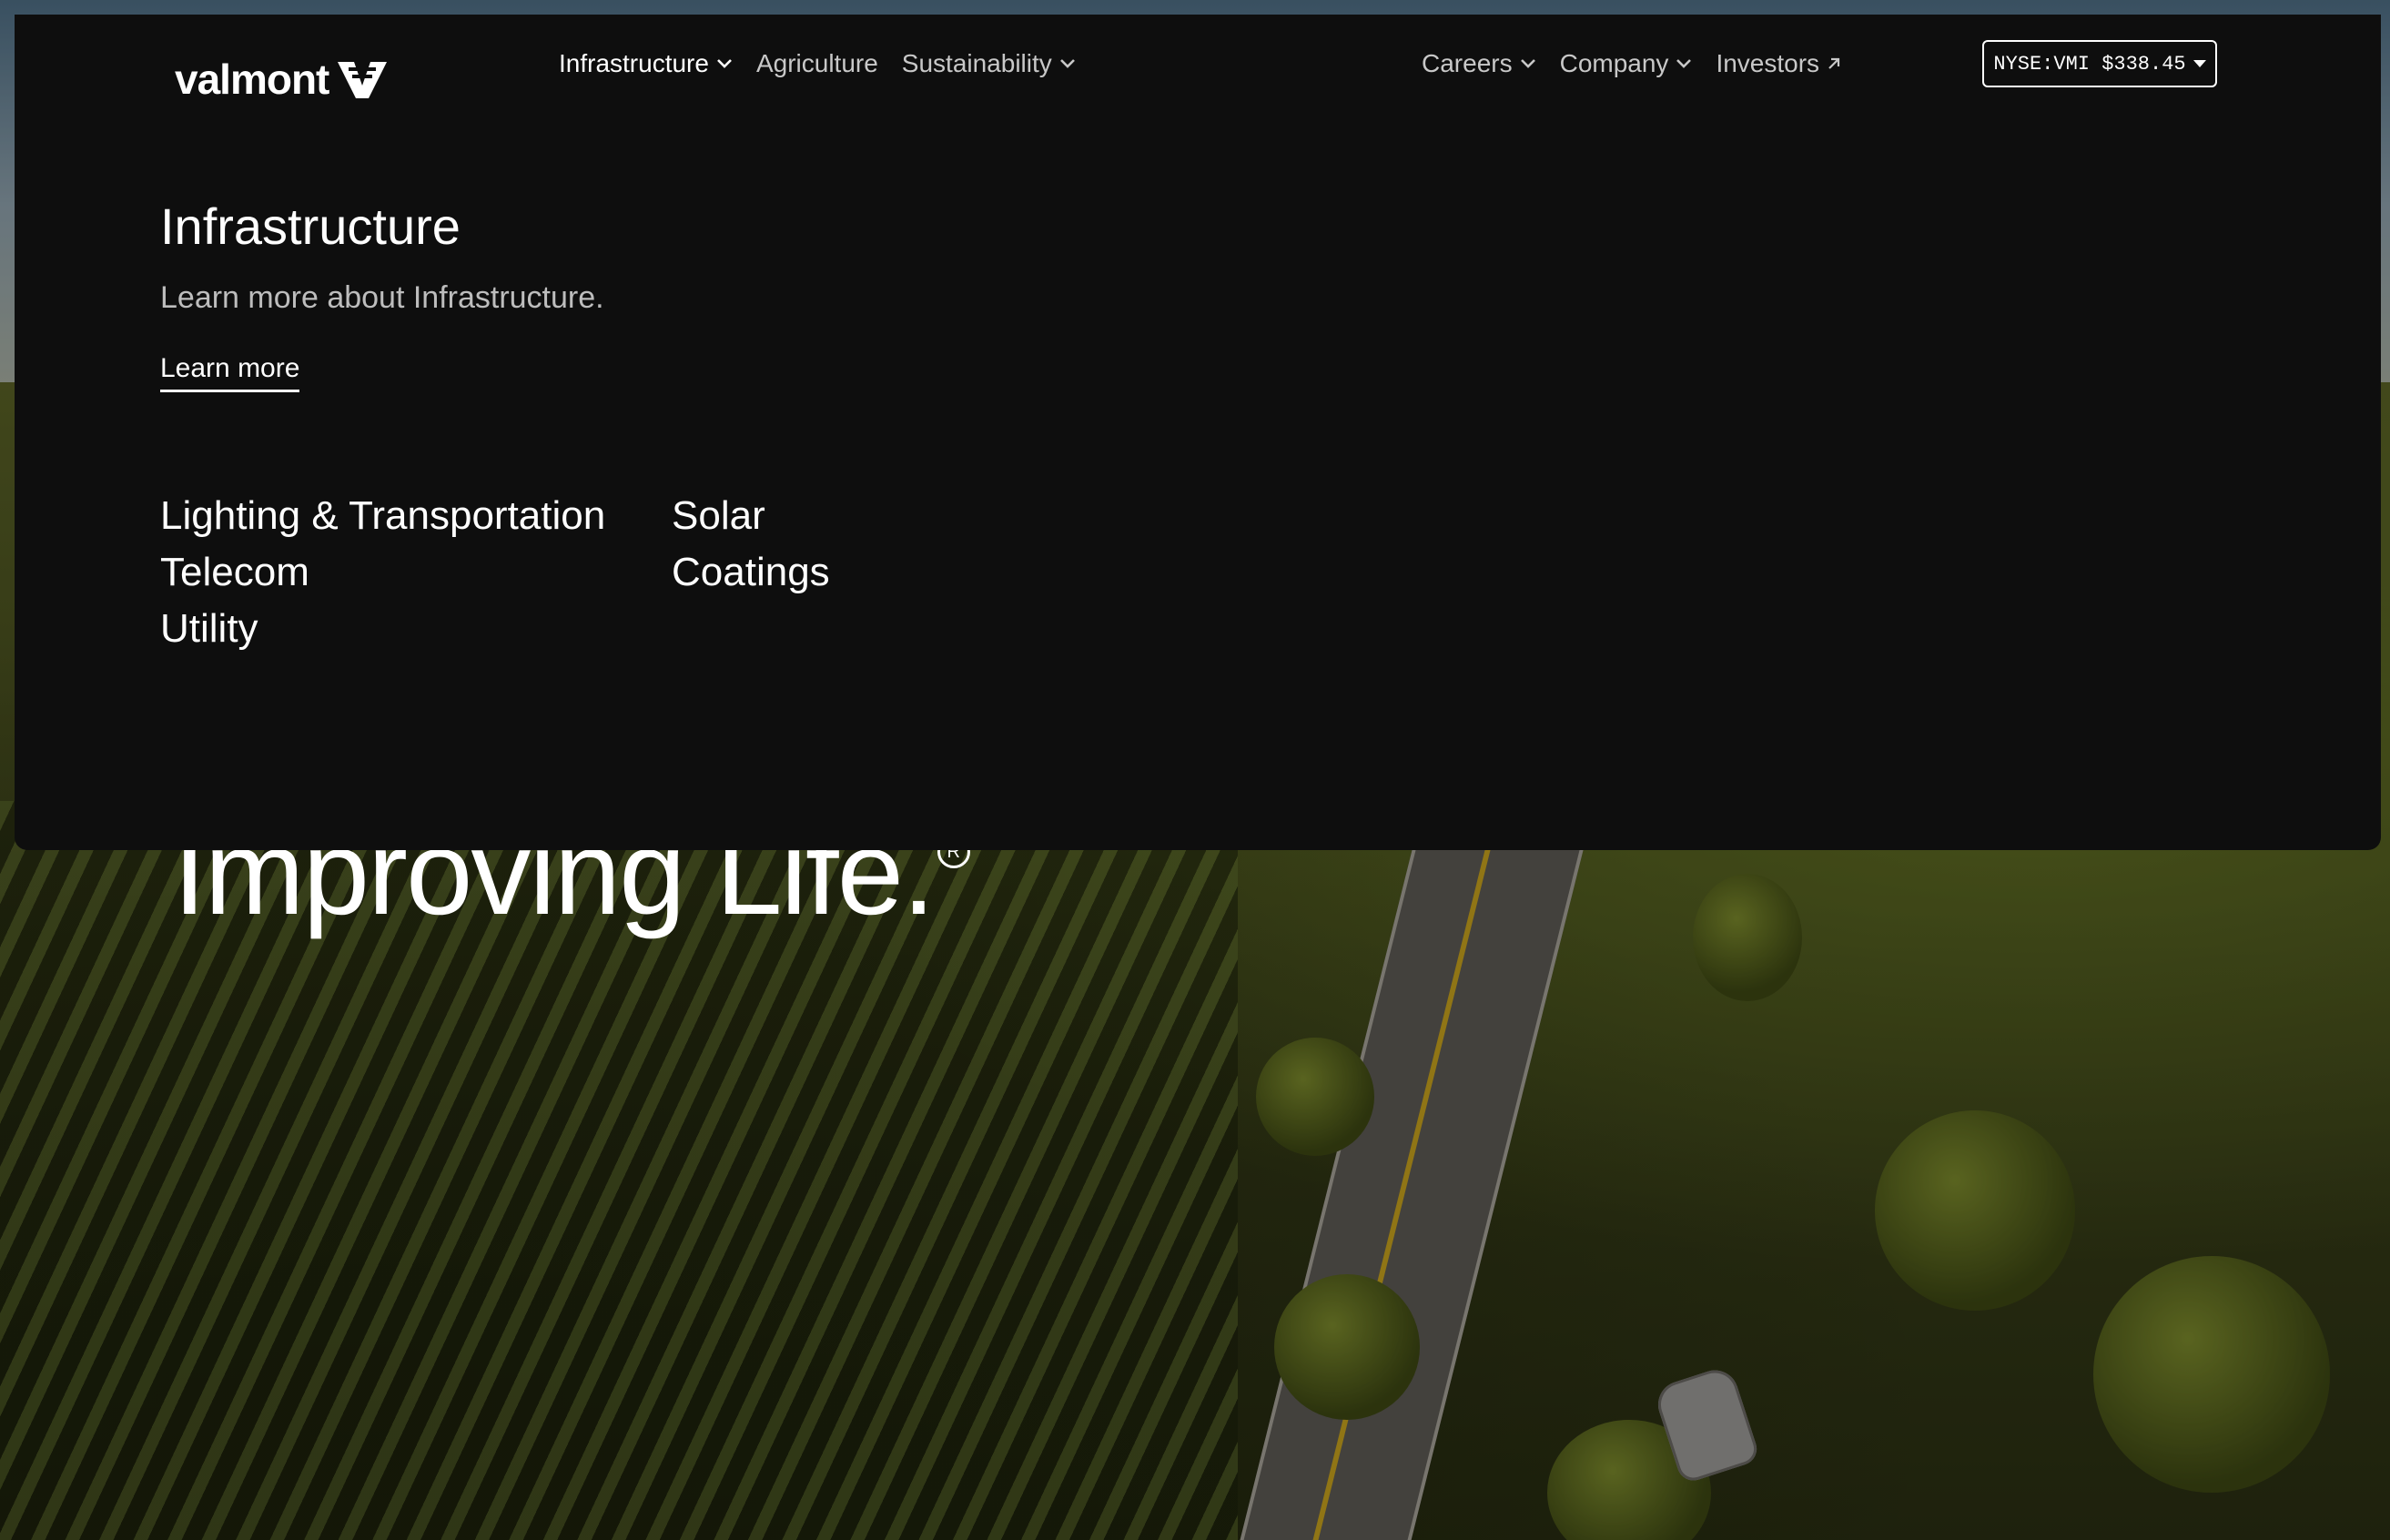  I want to click on mega-menu-title: Infrastructure, so click(310, 226).